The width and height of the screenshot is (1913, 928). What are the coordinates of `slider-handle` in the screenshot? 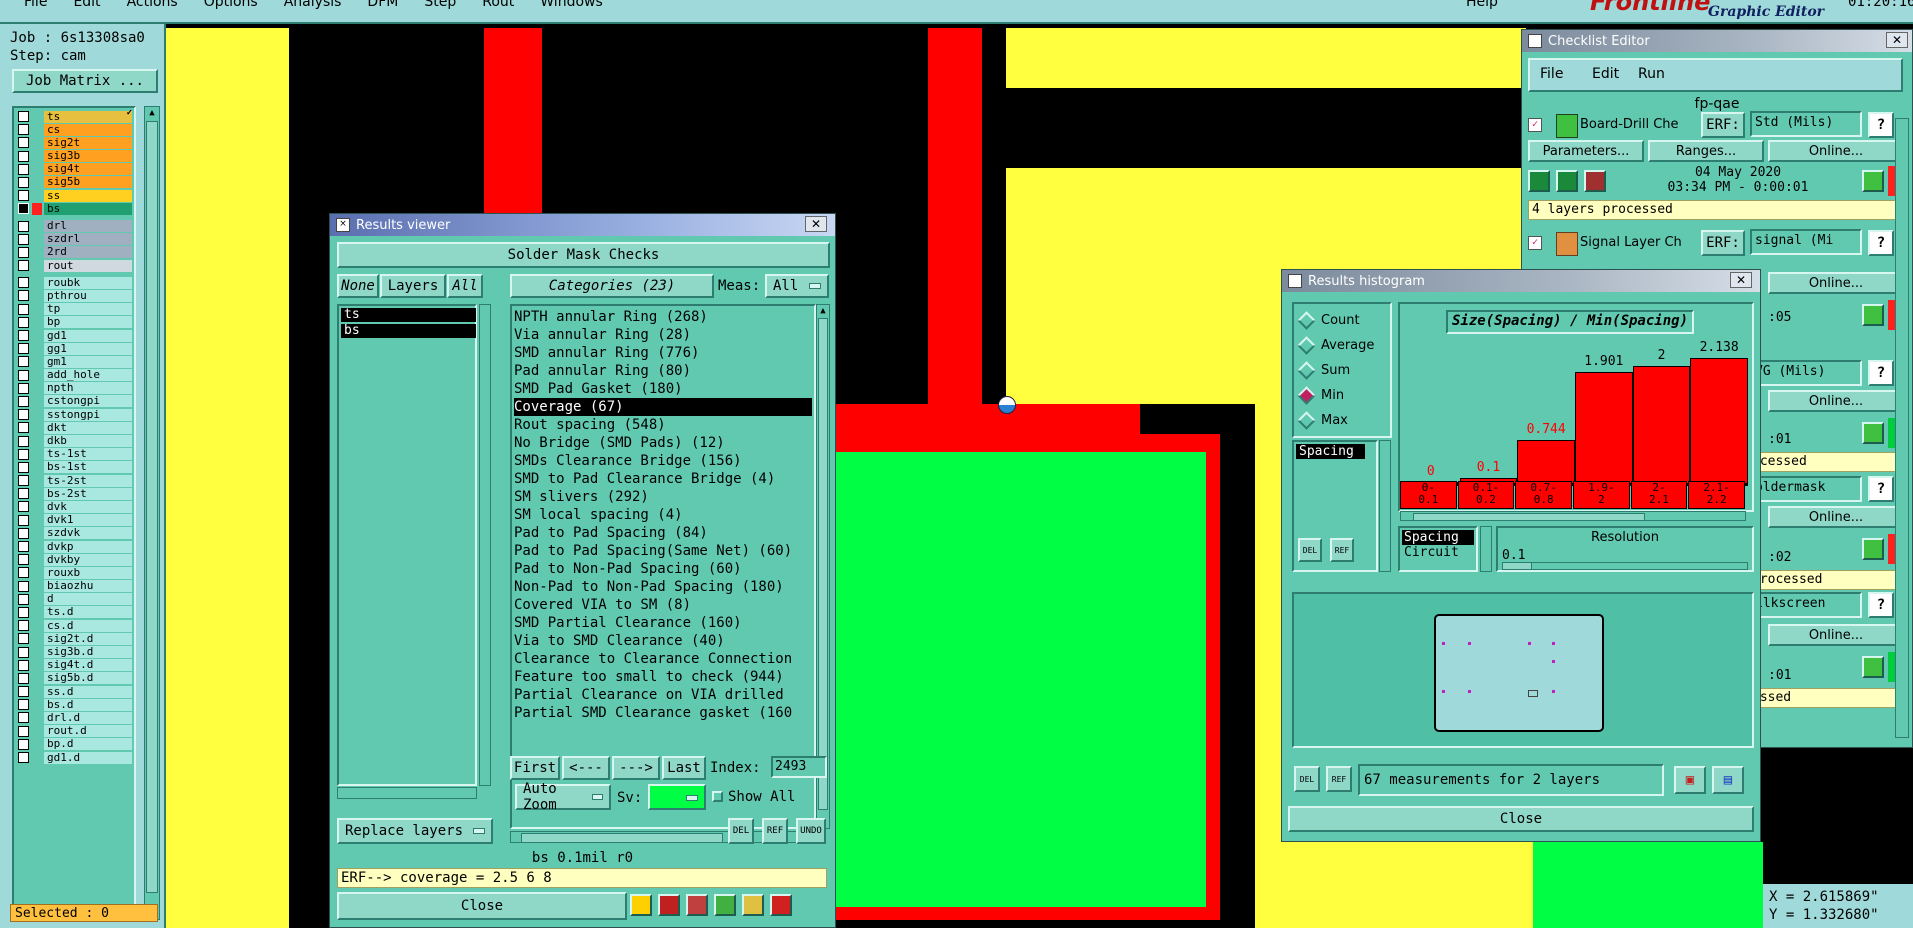 It's located at (1517, 566).